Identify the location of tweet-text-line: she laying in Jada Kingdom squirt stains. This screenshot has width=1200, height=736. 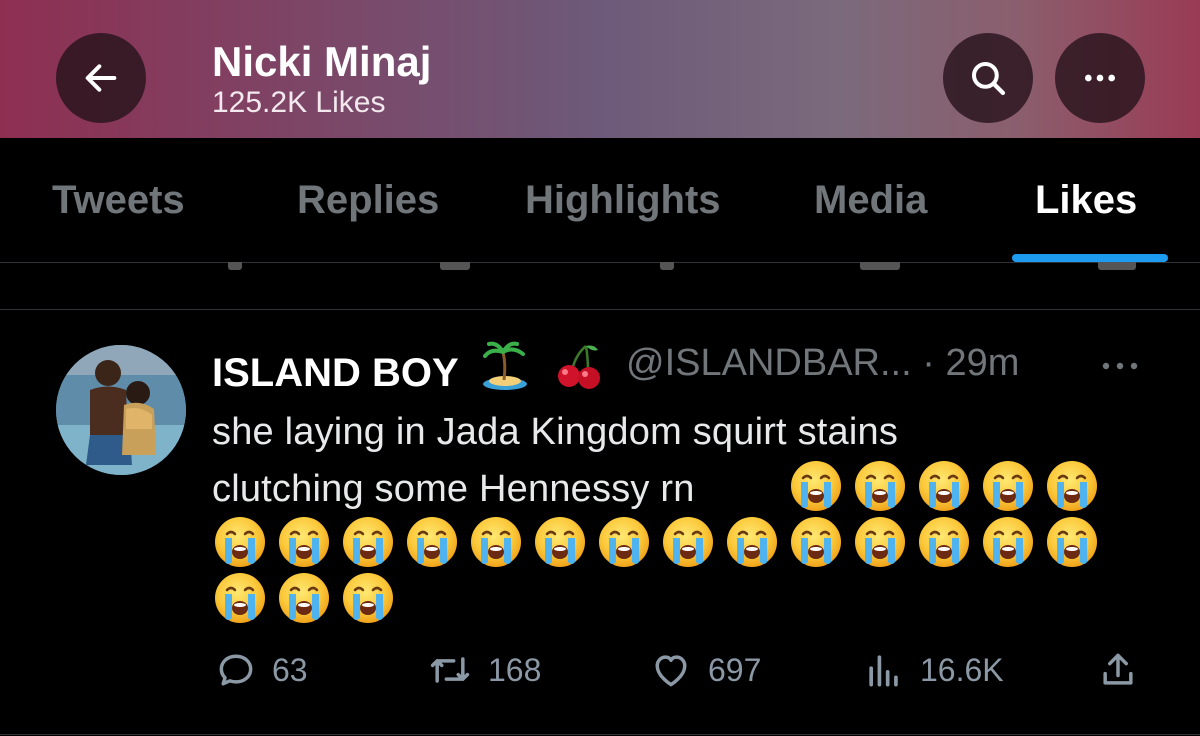
(555, 432).